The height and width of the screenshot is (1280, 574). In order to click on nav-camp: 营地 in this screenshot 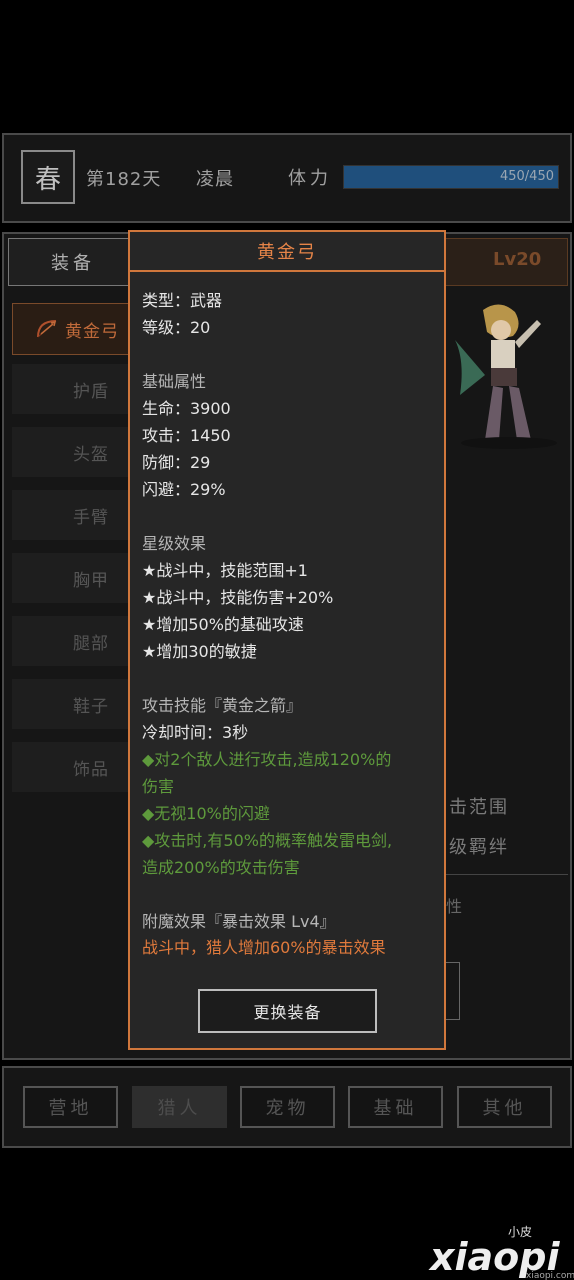, I will do `click(70, 1107)`.